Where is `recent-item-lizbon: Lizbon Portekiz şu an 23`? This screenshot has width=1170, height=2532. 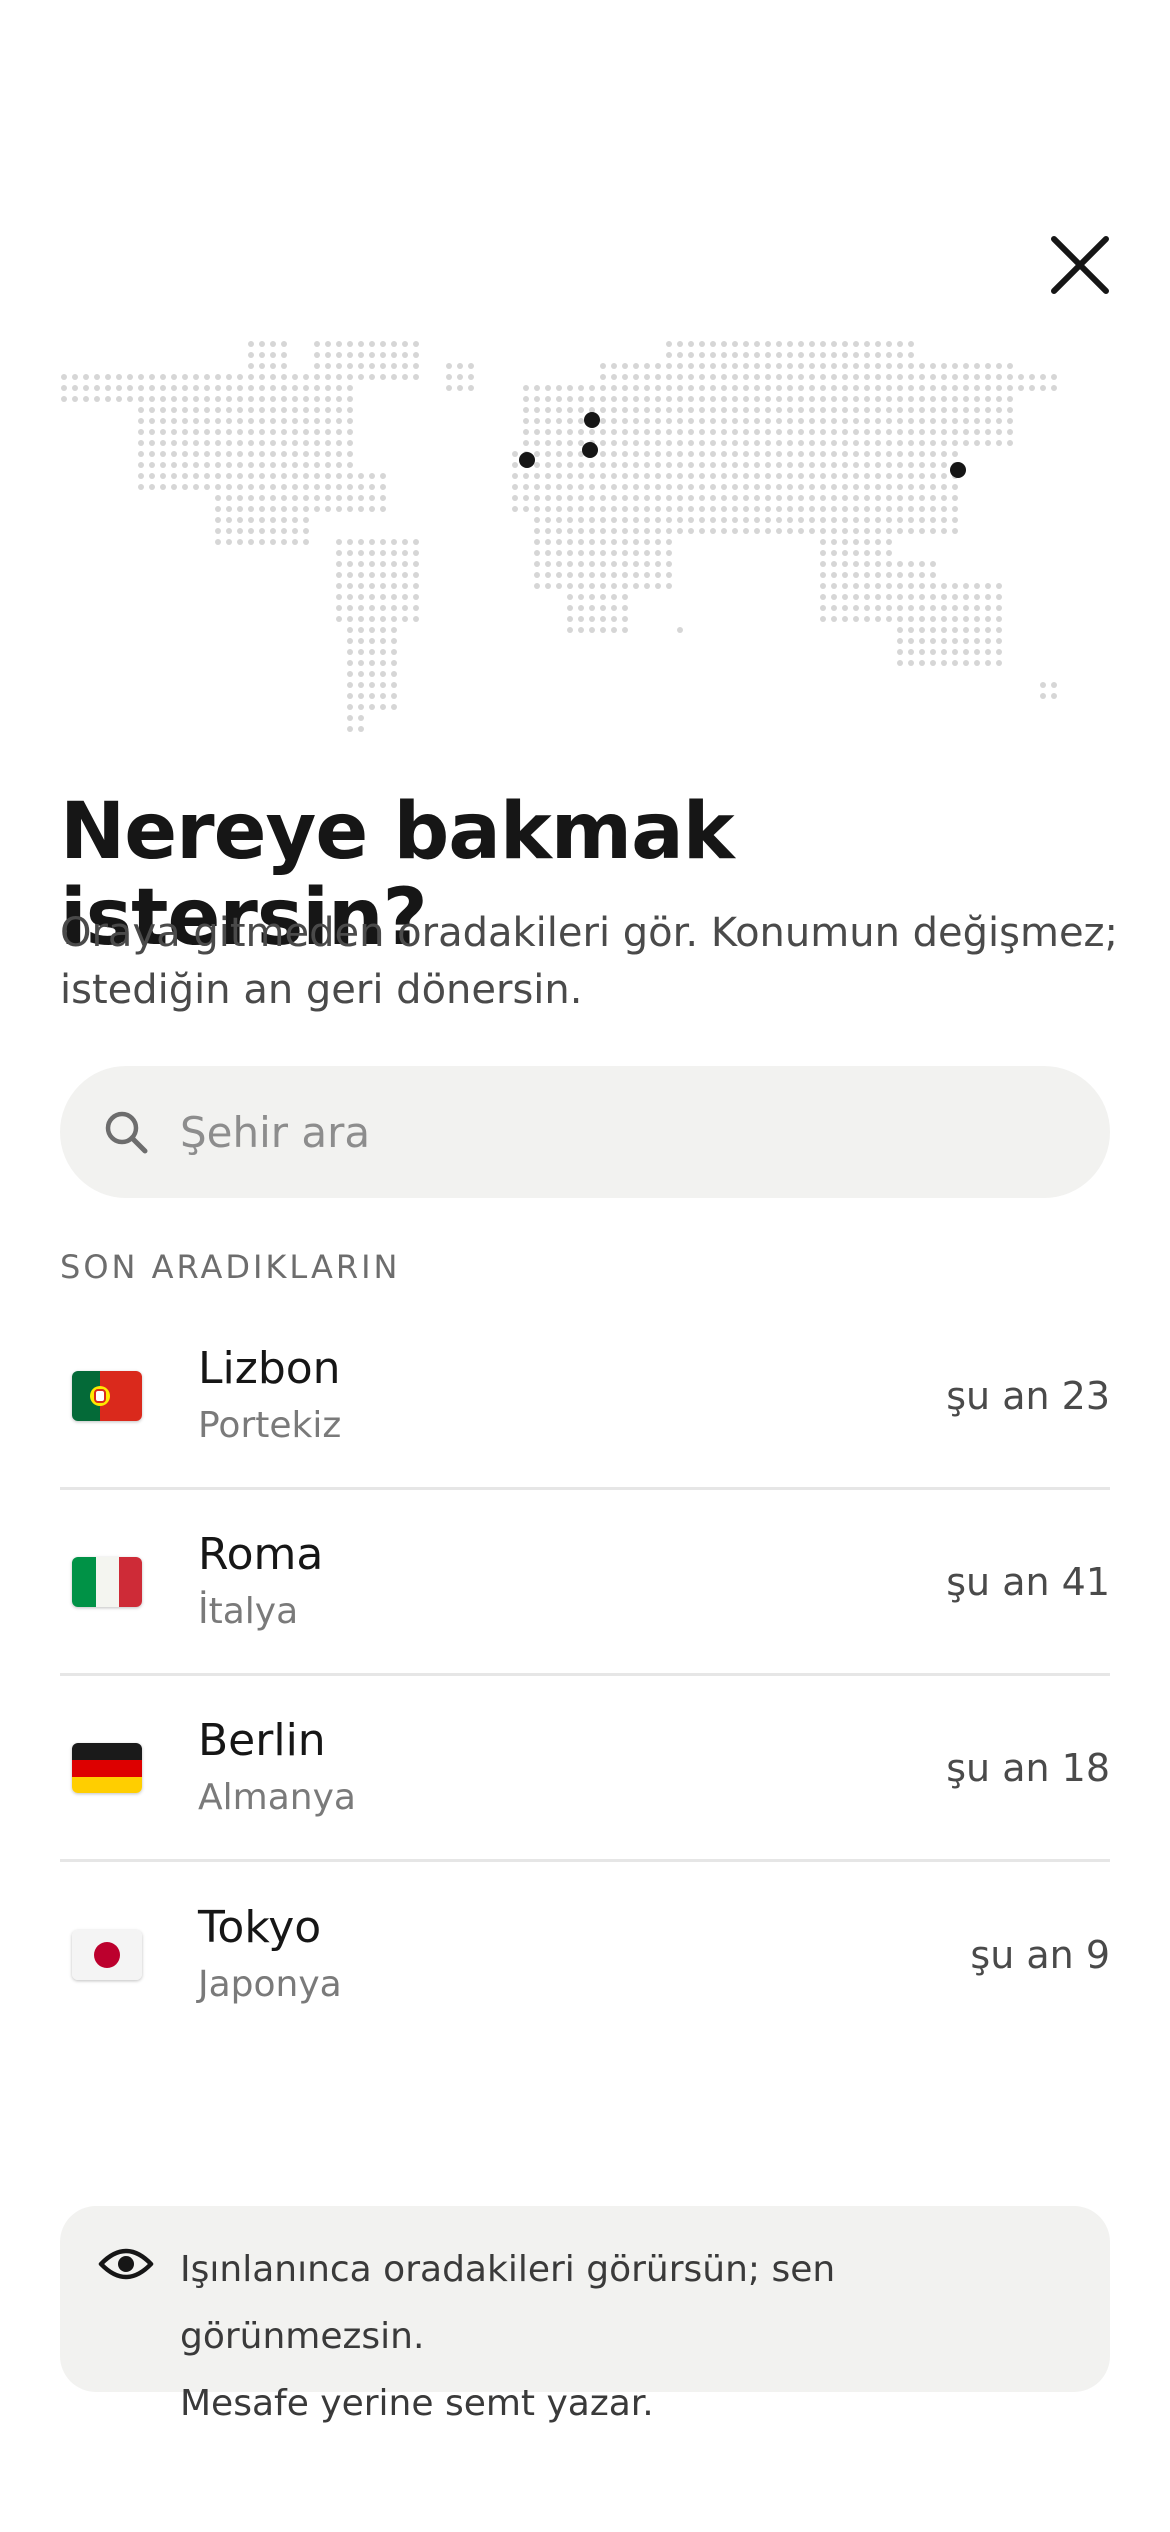
recent-item-lizbon: Lizbon Portekiz şu an 23 is located at coordinates (585, 1397).